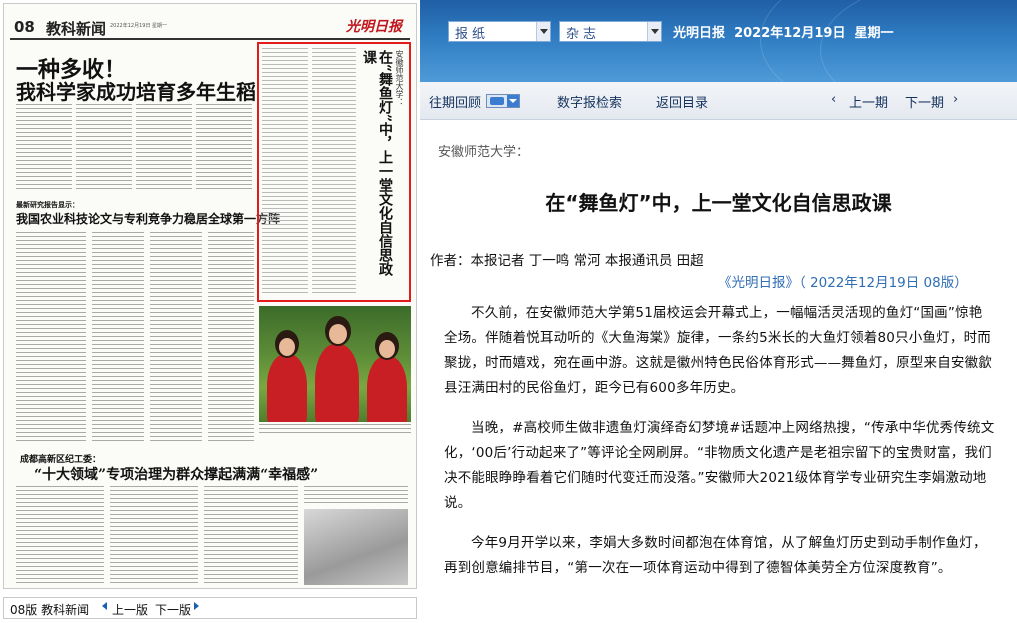 Image resolution: width=1017 pixels, height=623 pixels. Describe the element at coordinates (196, 606) in the screenshot. I see `next-page-icon` at that location.